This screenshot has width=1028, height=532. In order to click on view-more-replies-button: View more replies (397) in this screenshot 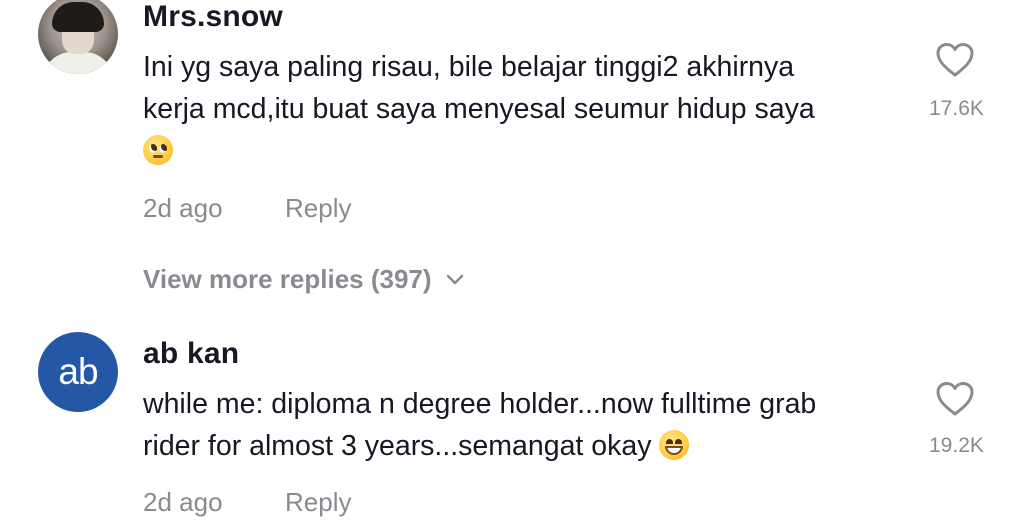, I will do `click(303, 279)`.